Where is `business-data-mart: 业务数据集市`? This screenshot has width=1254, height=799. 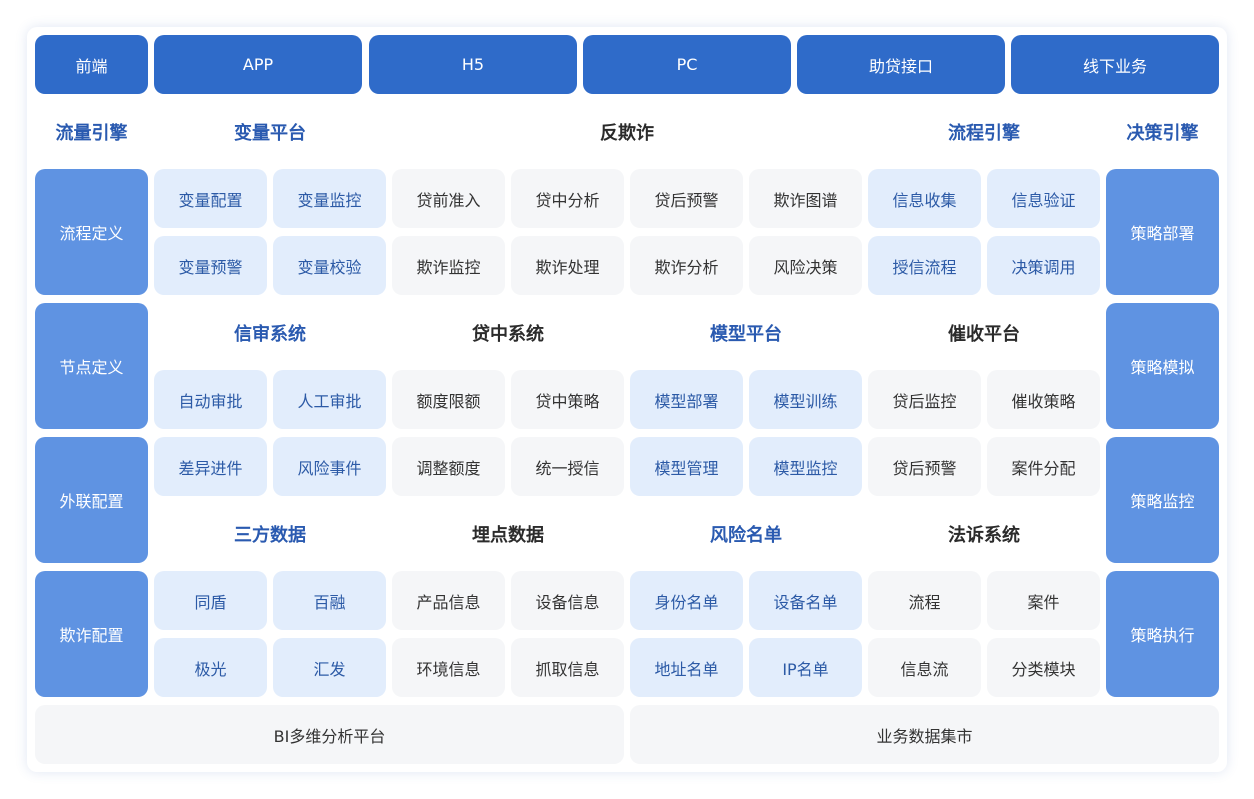 business-data-mart: 业务数据集市 is located at coordinates (924, 734).